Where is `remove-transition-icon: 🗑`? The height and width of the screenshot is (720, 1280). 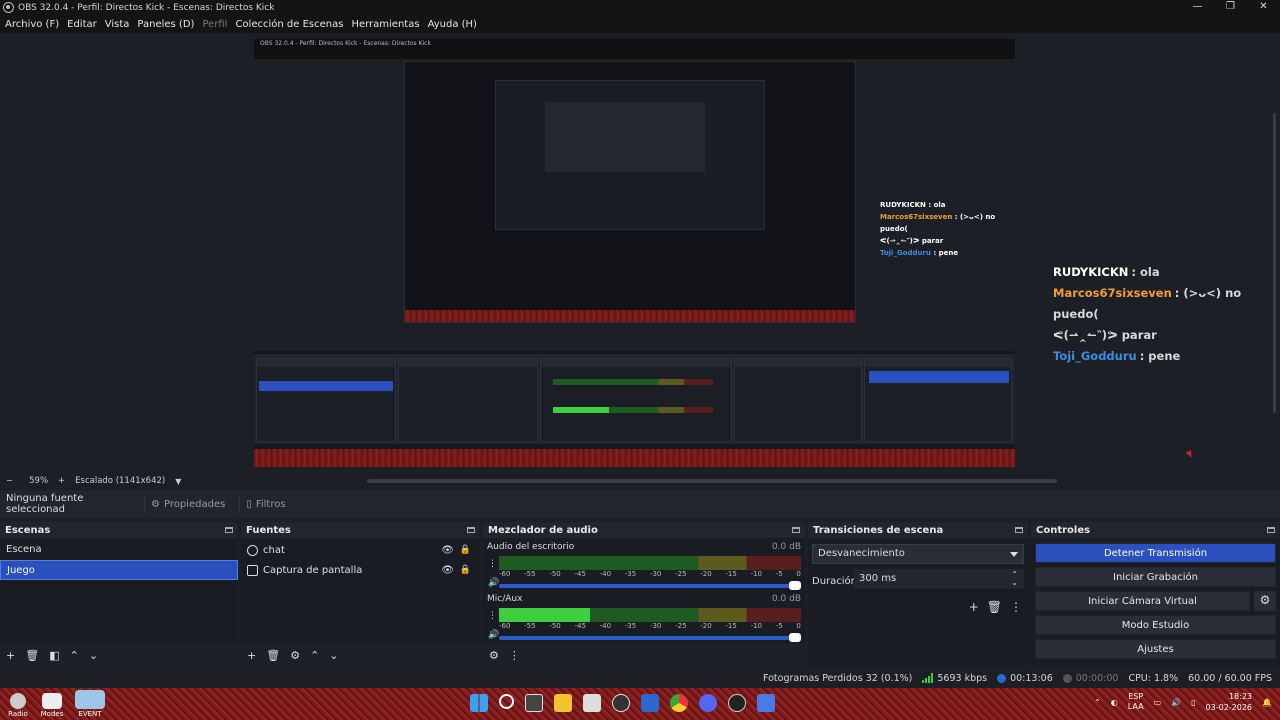 remove-transition-icon: 🗑 is located at coordinates (994, 607).